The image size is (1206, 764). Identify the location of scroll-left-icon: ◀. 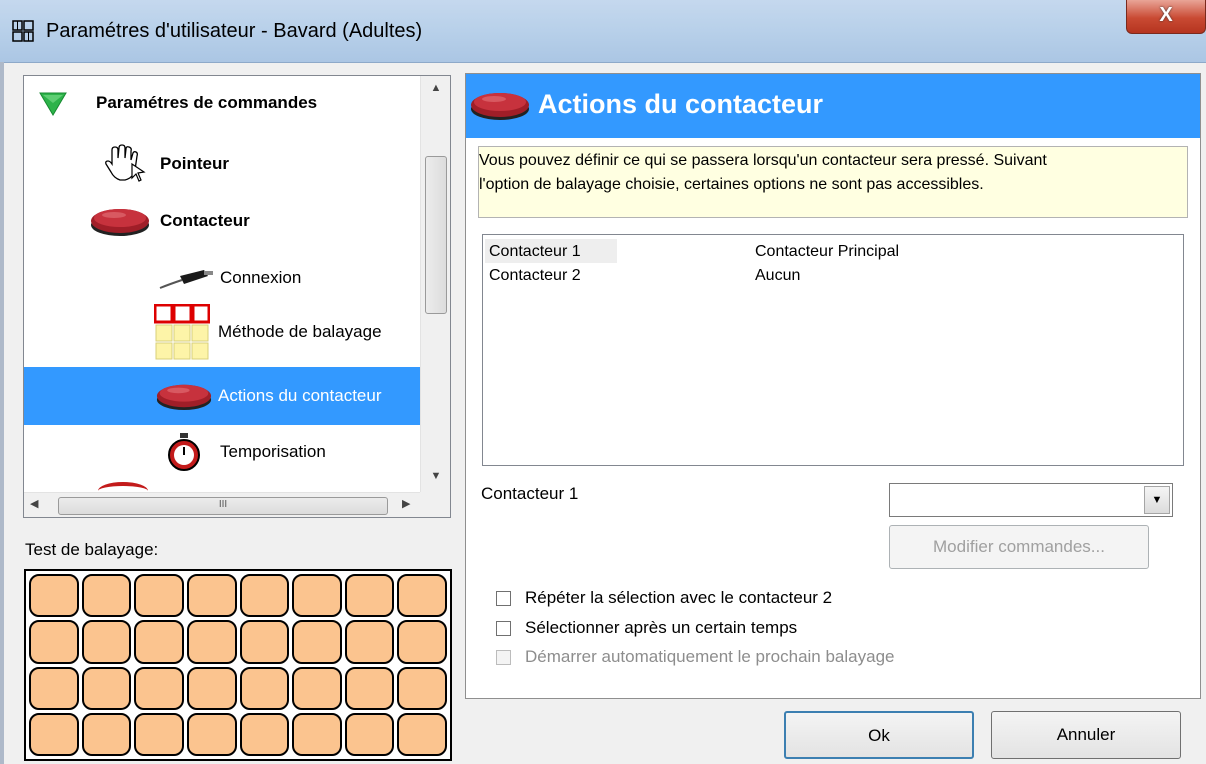
(34, 503).